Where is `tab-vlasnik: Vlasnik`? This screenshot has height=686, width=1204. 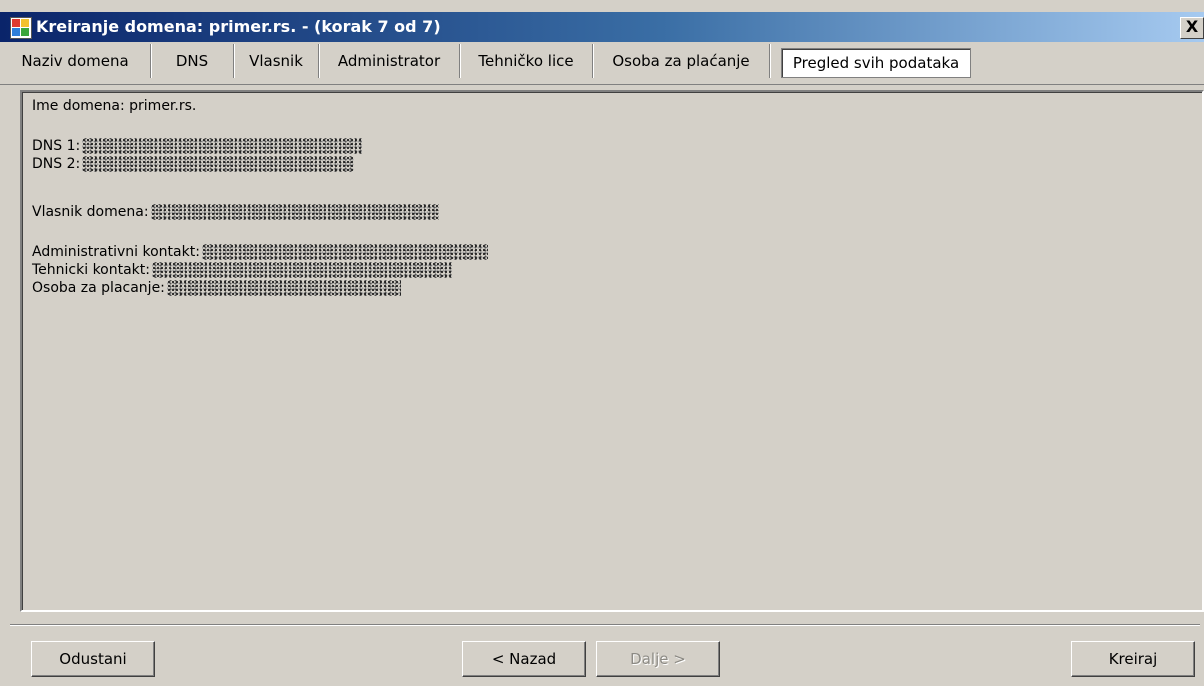
tab-vlasnik: Vlasnik is located at coordinates (276, 61).